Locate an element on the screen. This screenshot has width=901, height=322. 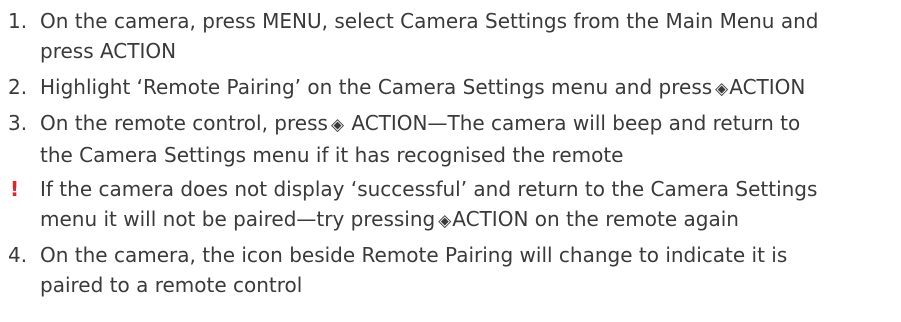
step-text-line: paired to a remote control is located at coordinates (171, 285).